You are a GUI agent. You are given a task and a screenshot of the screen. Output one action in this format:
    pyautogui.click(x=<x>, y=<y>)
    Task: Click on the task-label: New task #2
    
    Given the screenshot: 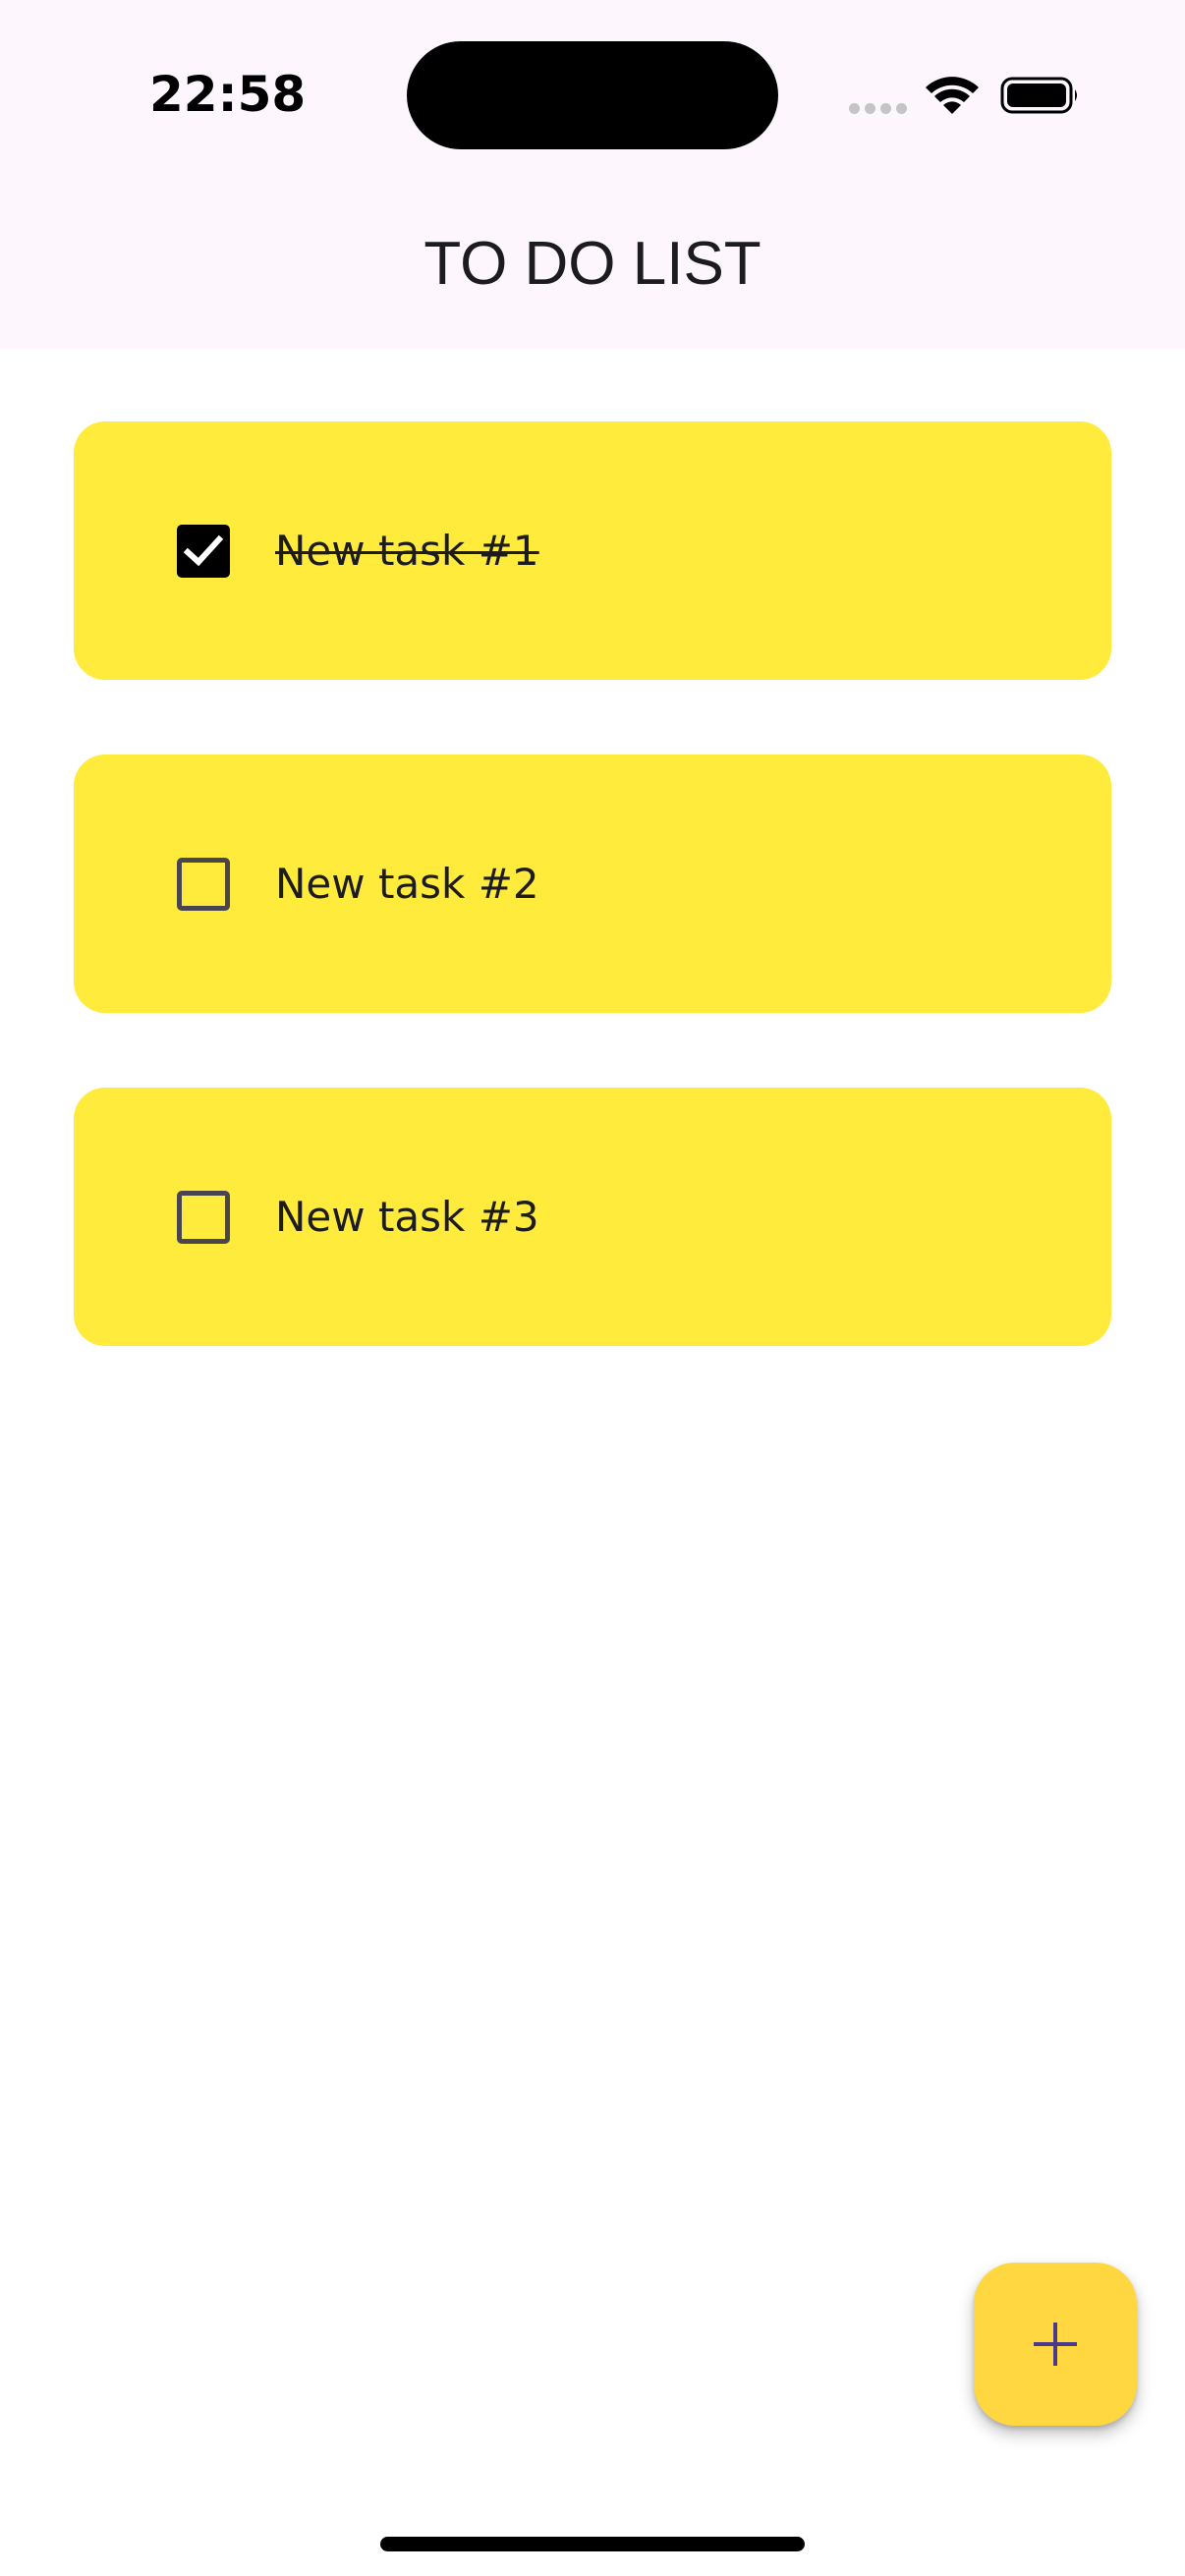 What is the action you would take?
    pyautogui.click(x=407, y=884)
    